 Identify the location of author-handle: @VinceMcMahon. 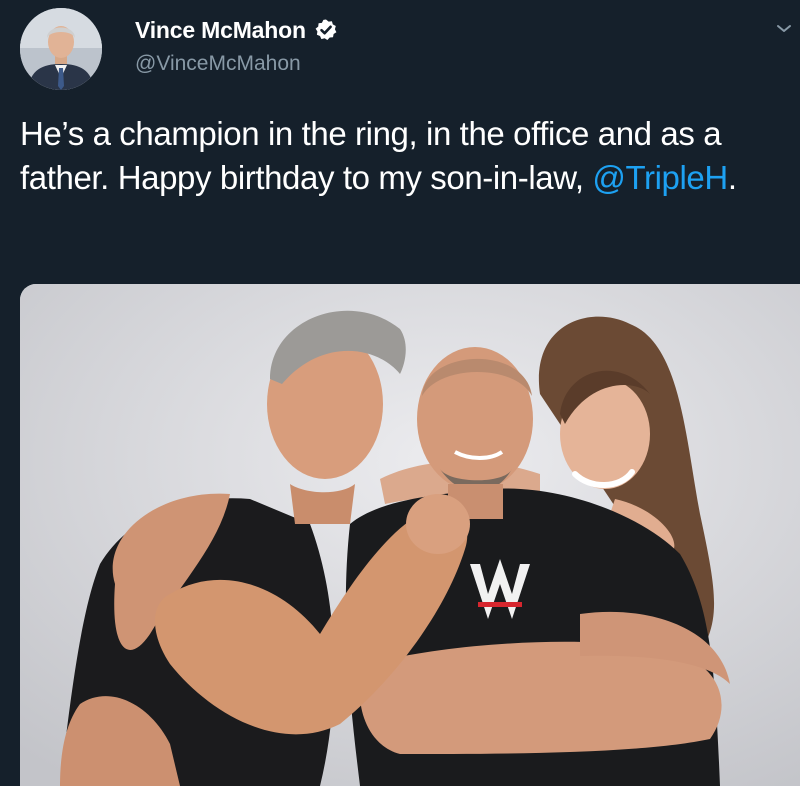
(236, 64).